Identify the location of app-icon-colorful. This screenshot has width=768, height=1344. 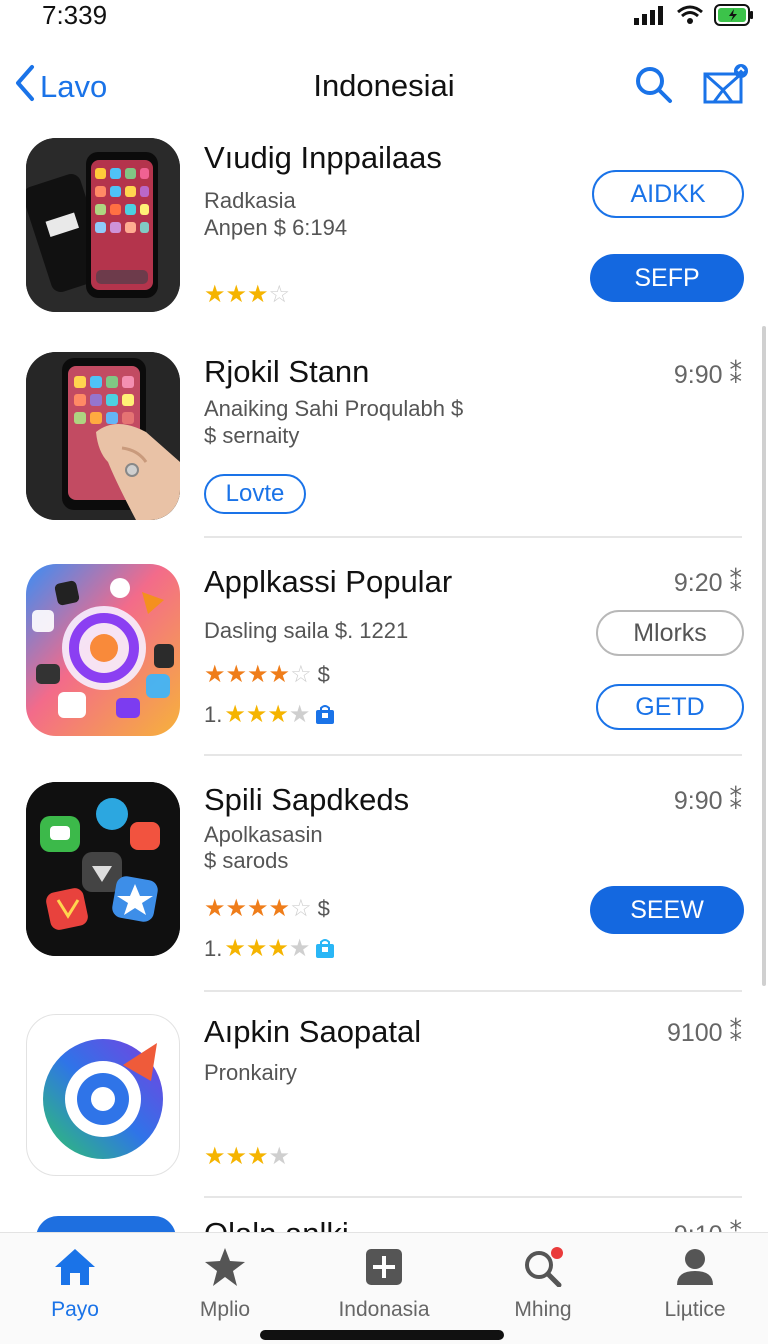
(103, 650).